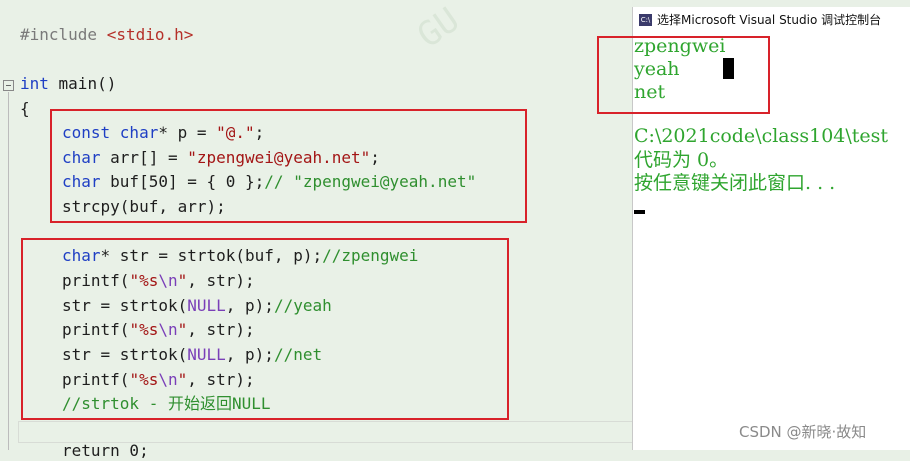  What do you see at coordinates (683, 75) in the screenshot?
I see `highlight-box-output` at bounding box center [683, 75].